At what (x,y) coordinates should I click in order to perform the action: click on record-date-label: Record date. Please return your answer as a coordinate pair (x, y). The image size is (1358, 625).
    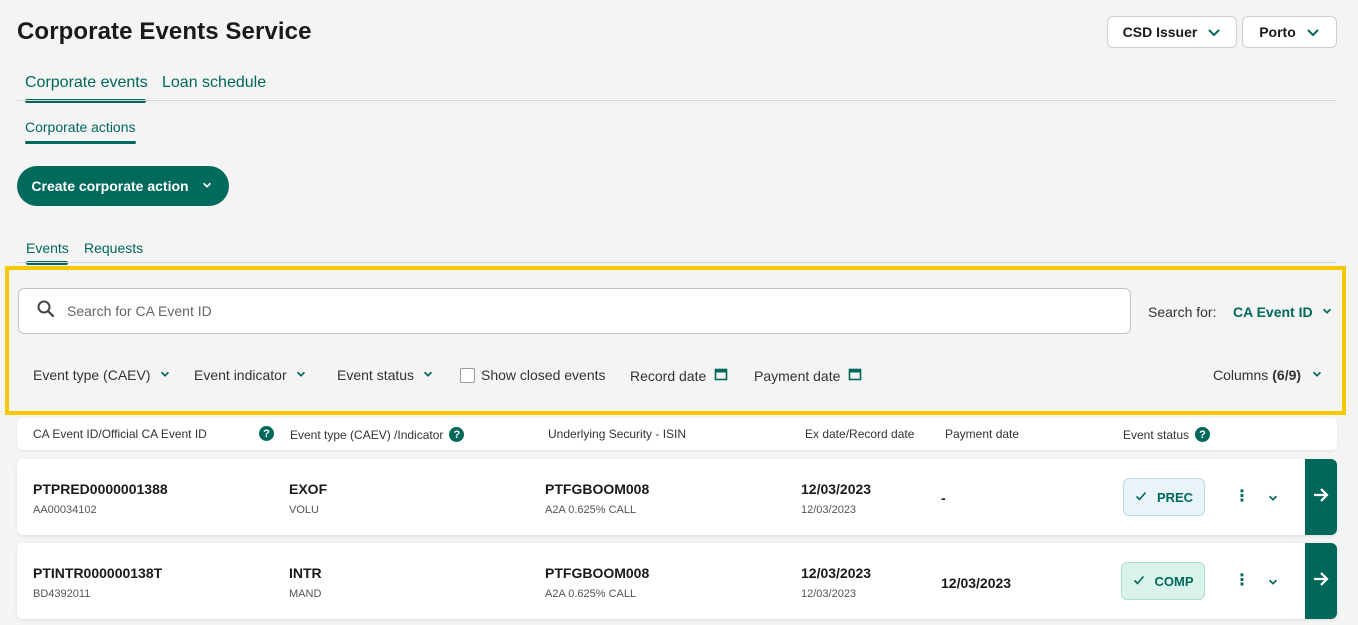
    Looking at the image, I should click on (668, 375).